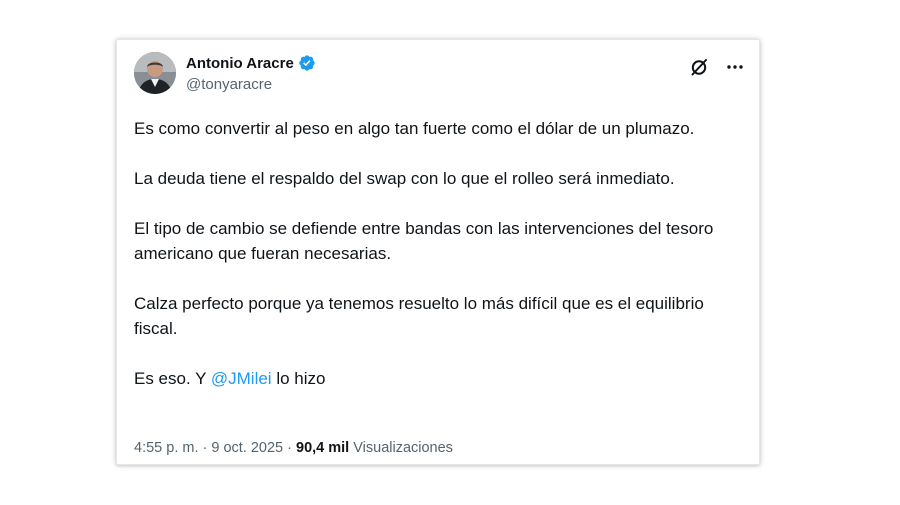 The height and width of the screenshot is (505, 900). Describe the element at coordinates (717, 67) in the screenshot. I see `header-actions` at that location.